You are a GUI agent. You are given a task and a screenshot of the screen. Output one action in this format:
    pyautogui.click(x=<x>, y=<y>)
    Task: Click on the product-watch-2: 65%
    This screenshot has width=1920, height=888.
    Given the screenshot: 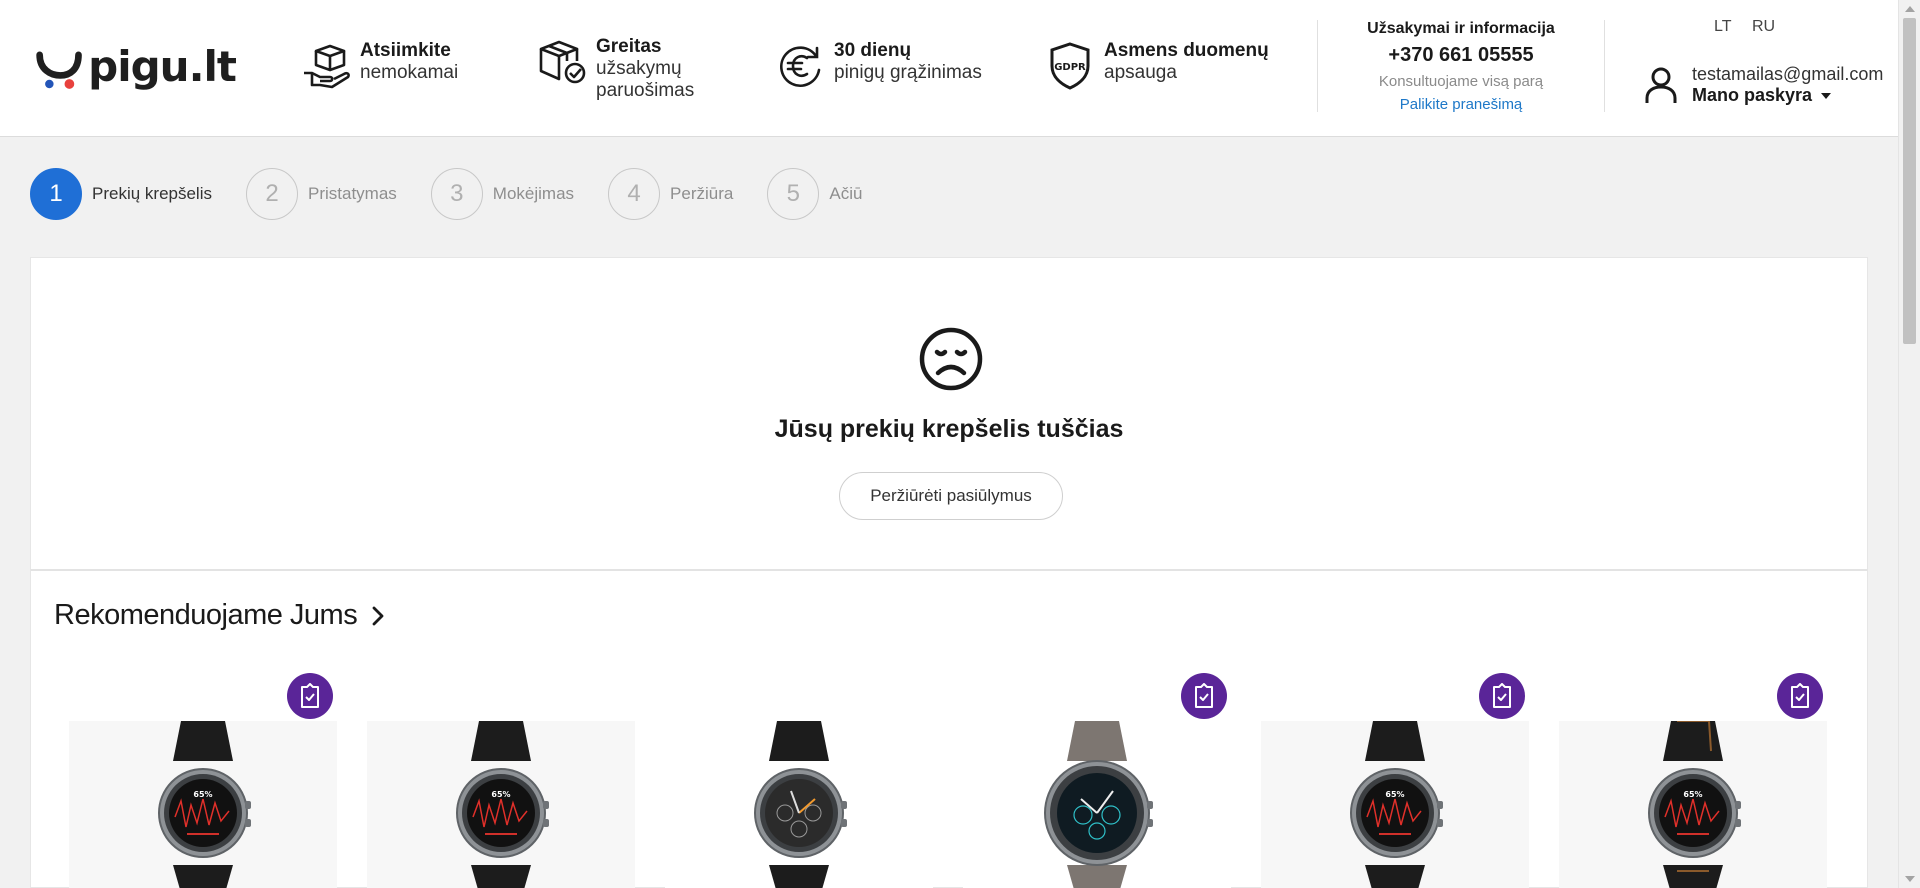 What is the action you would take?
    pyautogui.click(x=502, y=780)
    